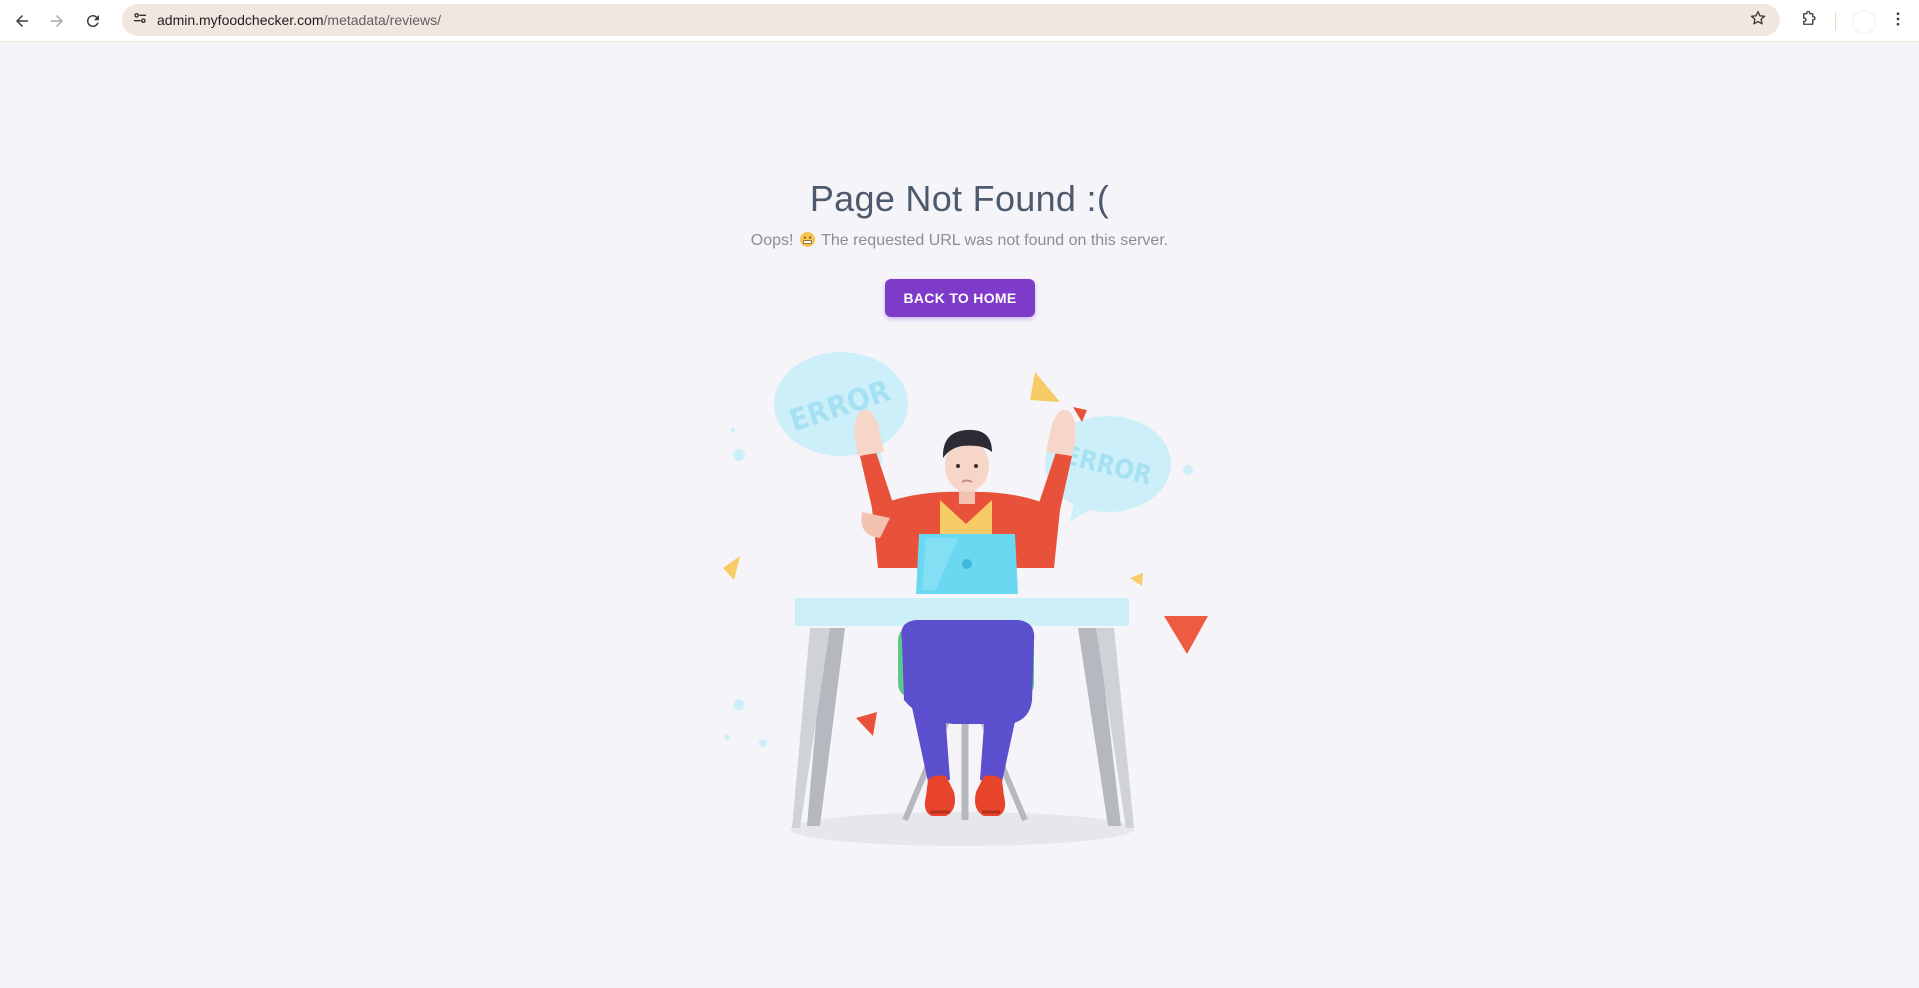 This screenshot has width=1919, height=988. I want to click on url-path: /metadata/reviews/, so click(382, 20).